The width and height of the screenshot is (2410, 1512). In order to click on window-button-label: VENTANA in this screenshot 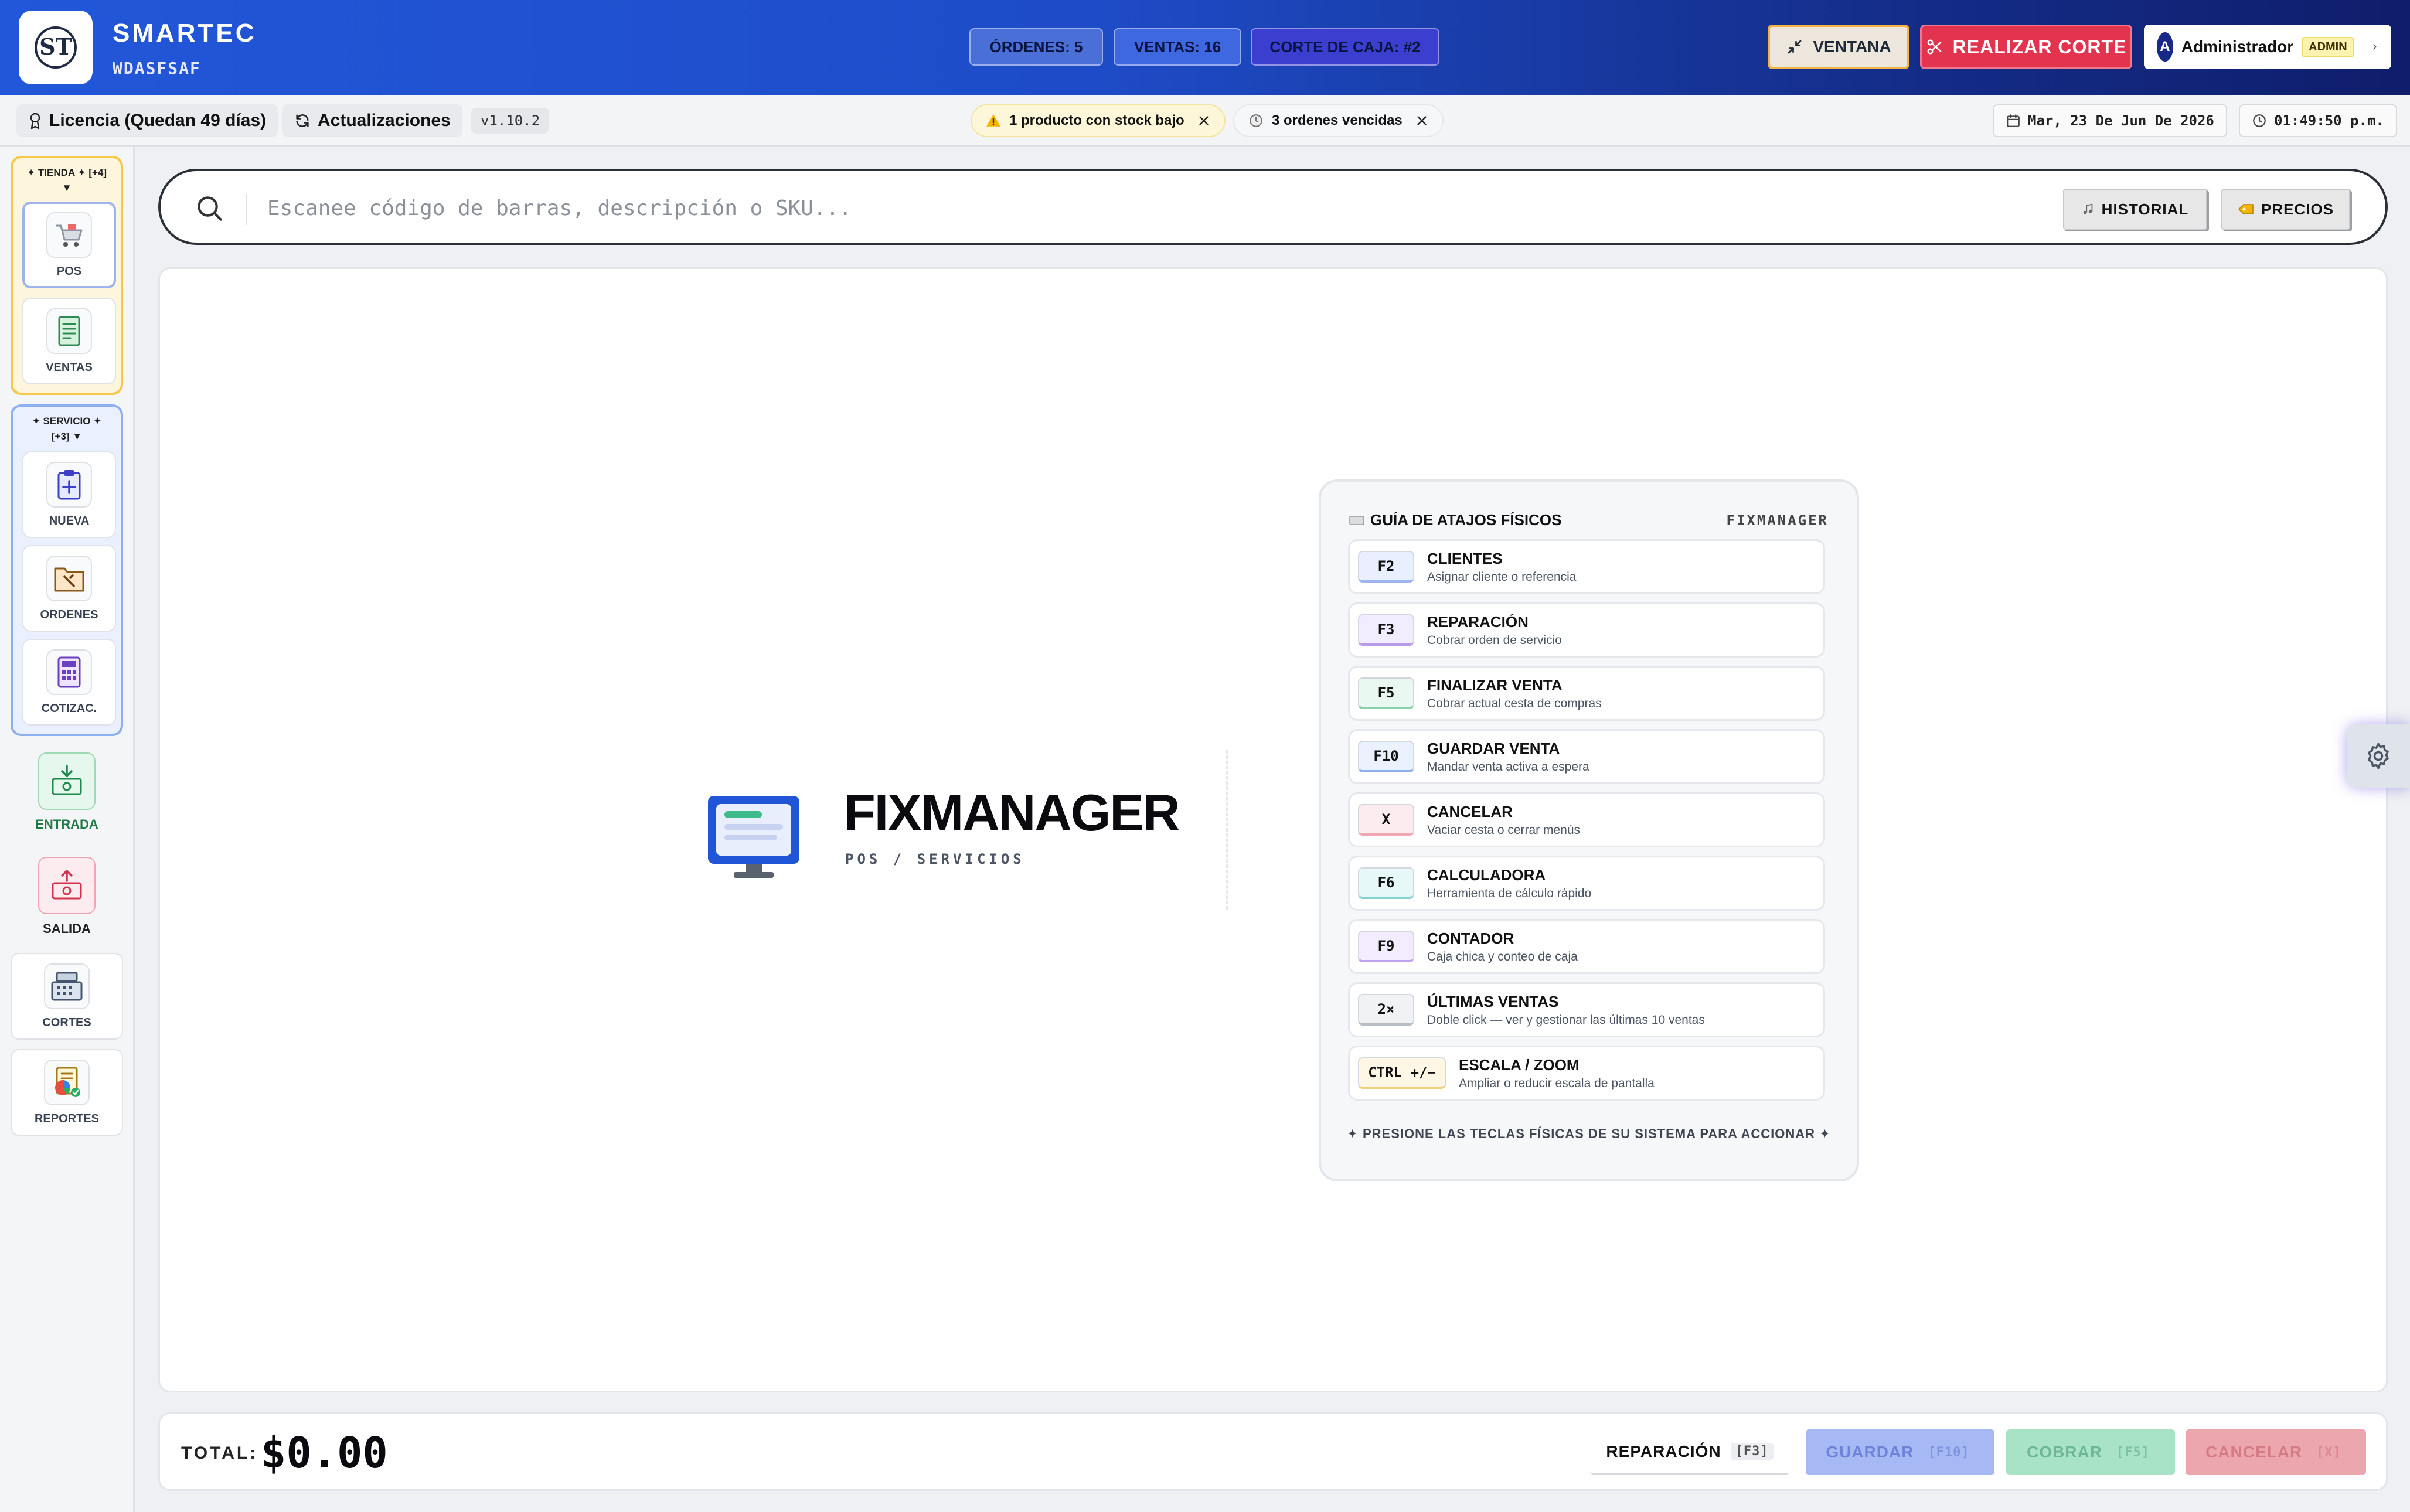, I will do `click(1852, 47)`.